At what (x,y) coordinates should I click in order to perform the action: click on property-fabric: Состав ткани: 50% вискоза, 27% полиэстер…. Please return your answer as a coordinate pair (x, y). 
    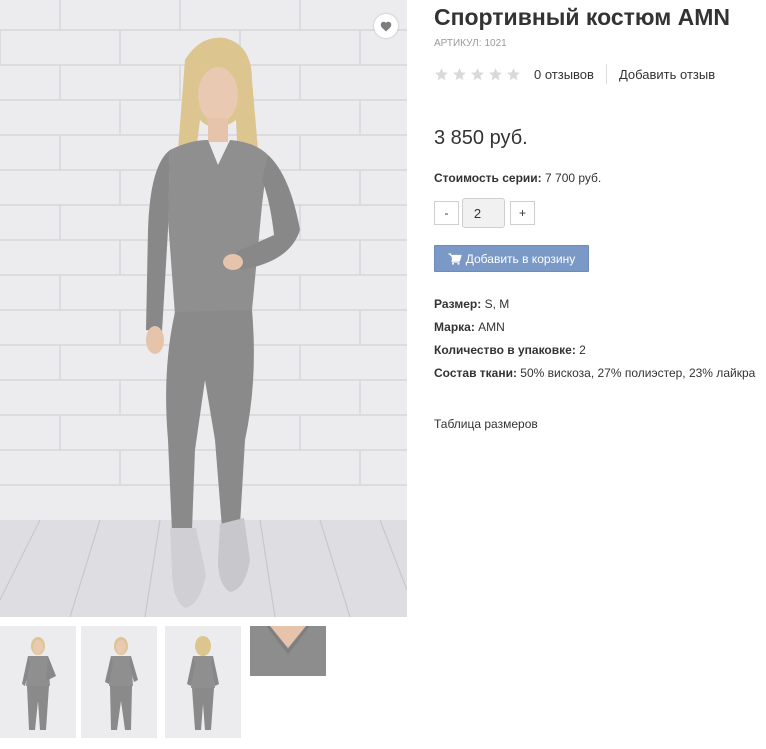
    Looking at the image, I should click on (594, 373).